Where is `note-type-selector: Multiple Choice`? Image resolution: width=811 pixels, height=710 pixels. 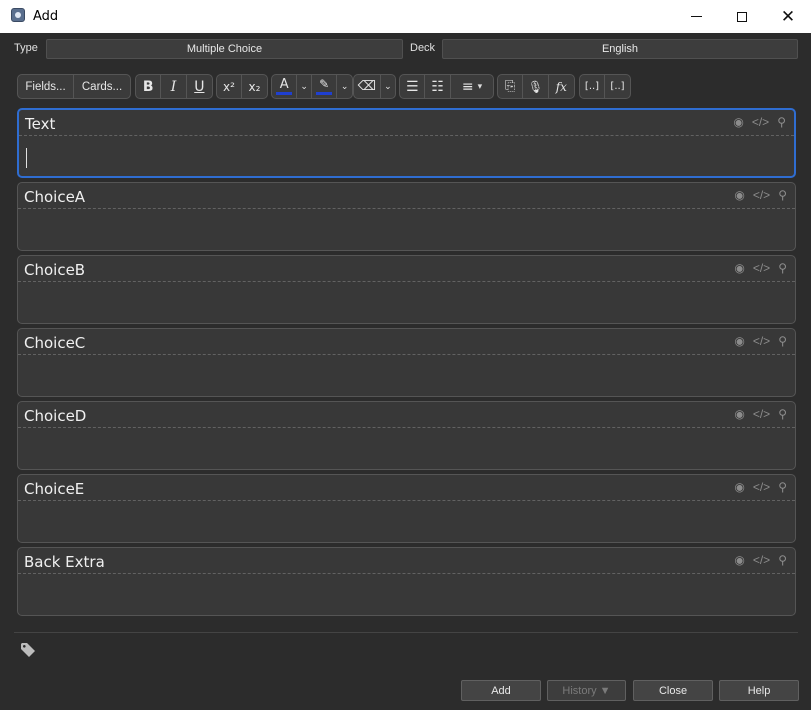
note-type-selector: Multiple Choice is located at coordinates (224, 49).